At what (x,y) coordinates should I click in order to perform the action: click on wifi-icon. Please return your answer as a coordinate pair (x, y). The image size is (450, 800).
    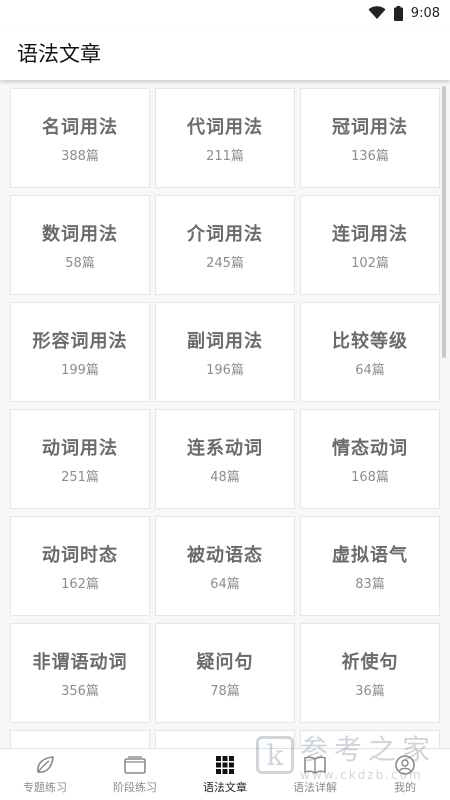
    Looking at the image, I should click on (377, 12).